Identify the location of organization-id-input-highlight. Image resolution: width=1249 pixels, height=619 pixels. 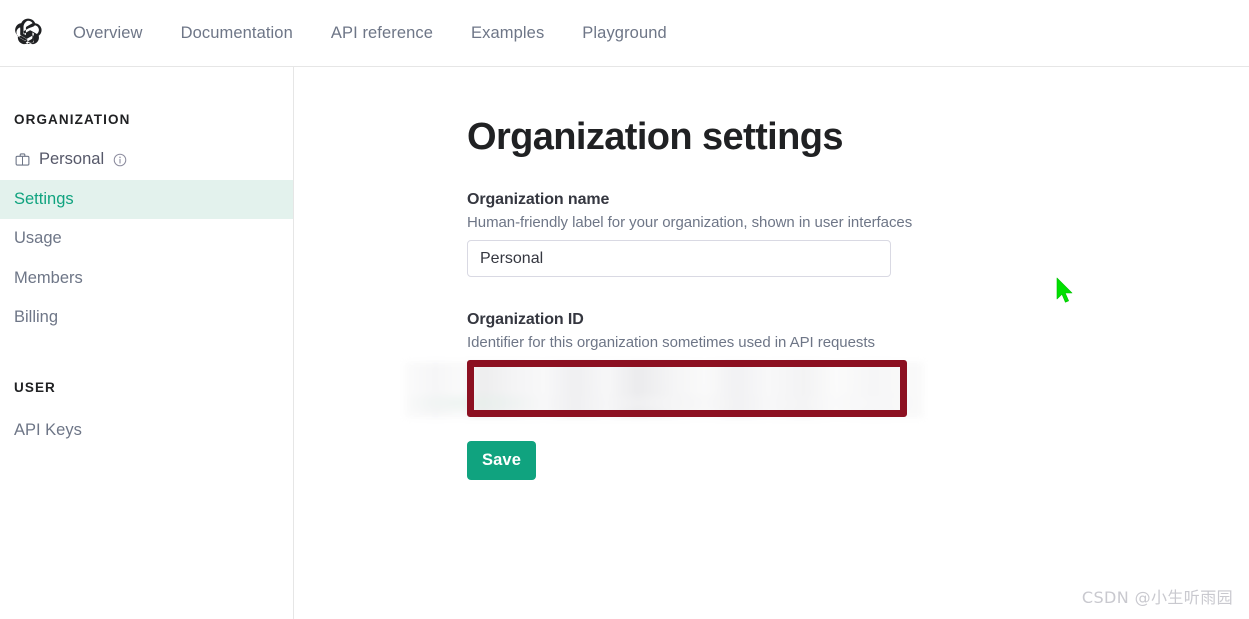
(687, 388).